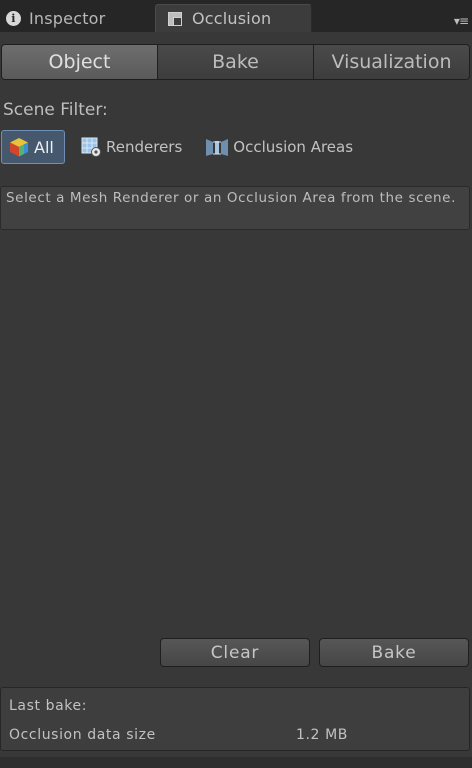  Describe the element at coordinates (144, 147) in the screenshot. I see `filter-renderers-label: Renderers` at that location.